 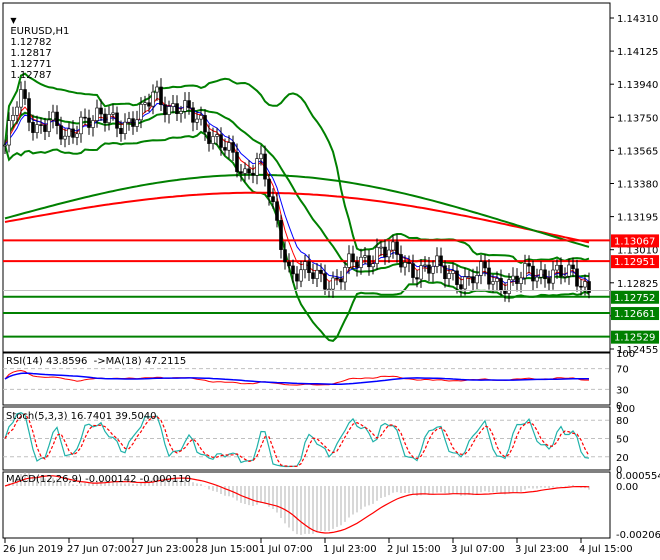 I want to click on symbol-name: EURUSD,H1, so click(x=40, y=31).